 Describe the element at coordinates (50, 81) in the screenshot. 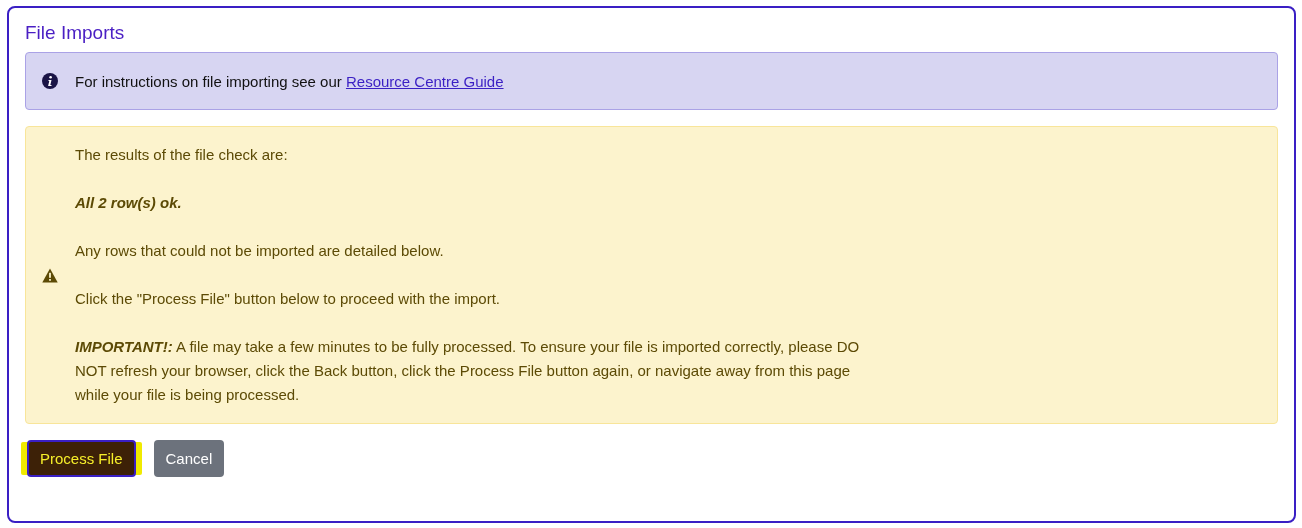

I see `info-icon` at that location.